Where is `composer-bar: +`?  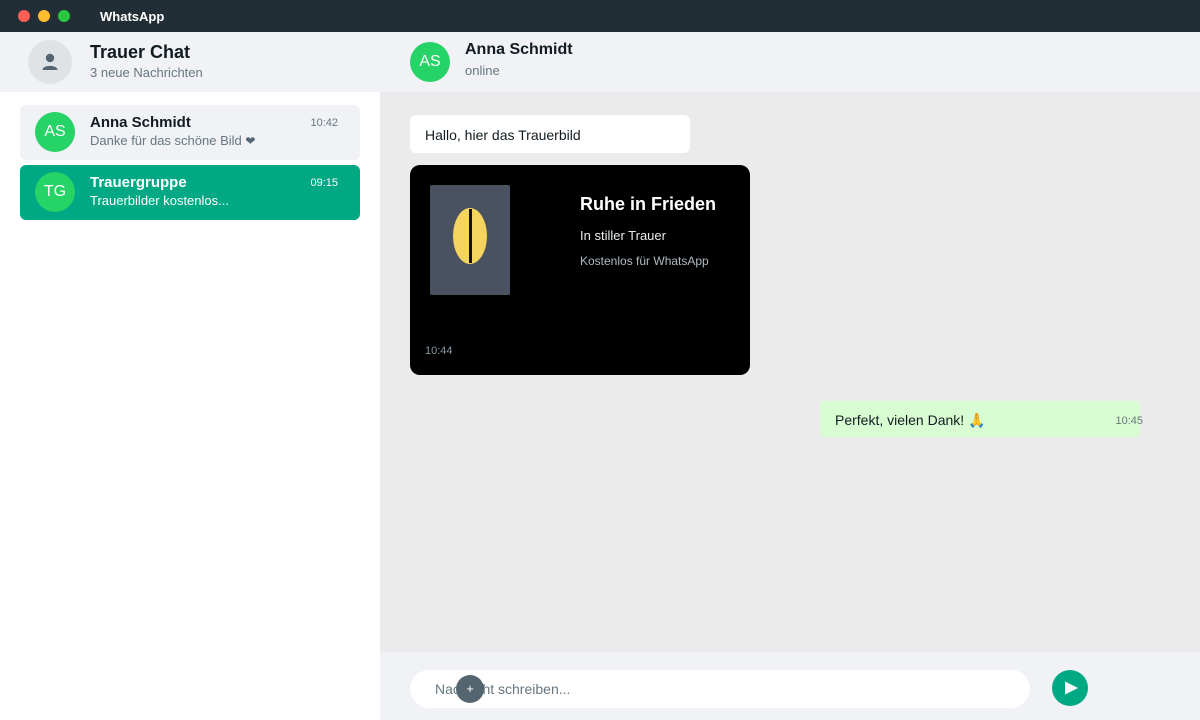
composer-bar: + is located at coordinates (790, 686).